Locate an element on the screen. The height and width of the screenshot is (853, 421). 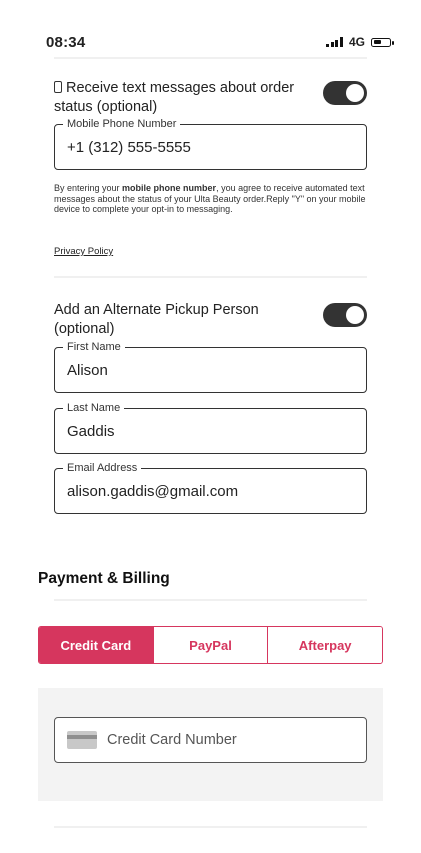
tab-afterpay: Afterpay is located at coordinates (324, 645).